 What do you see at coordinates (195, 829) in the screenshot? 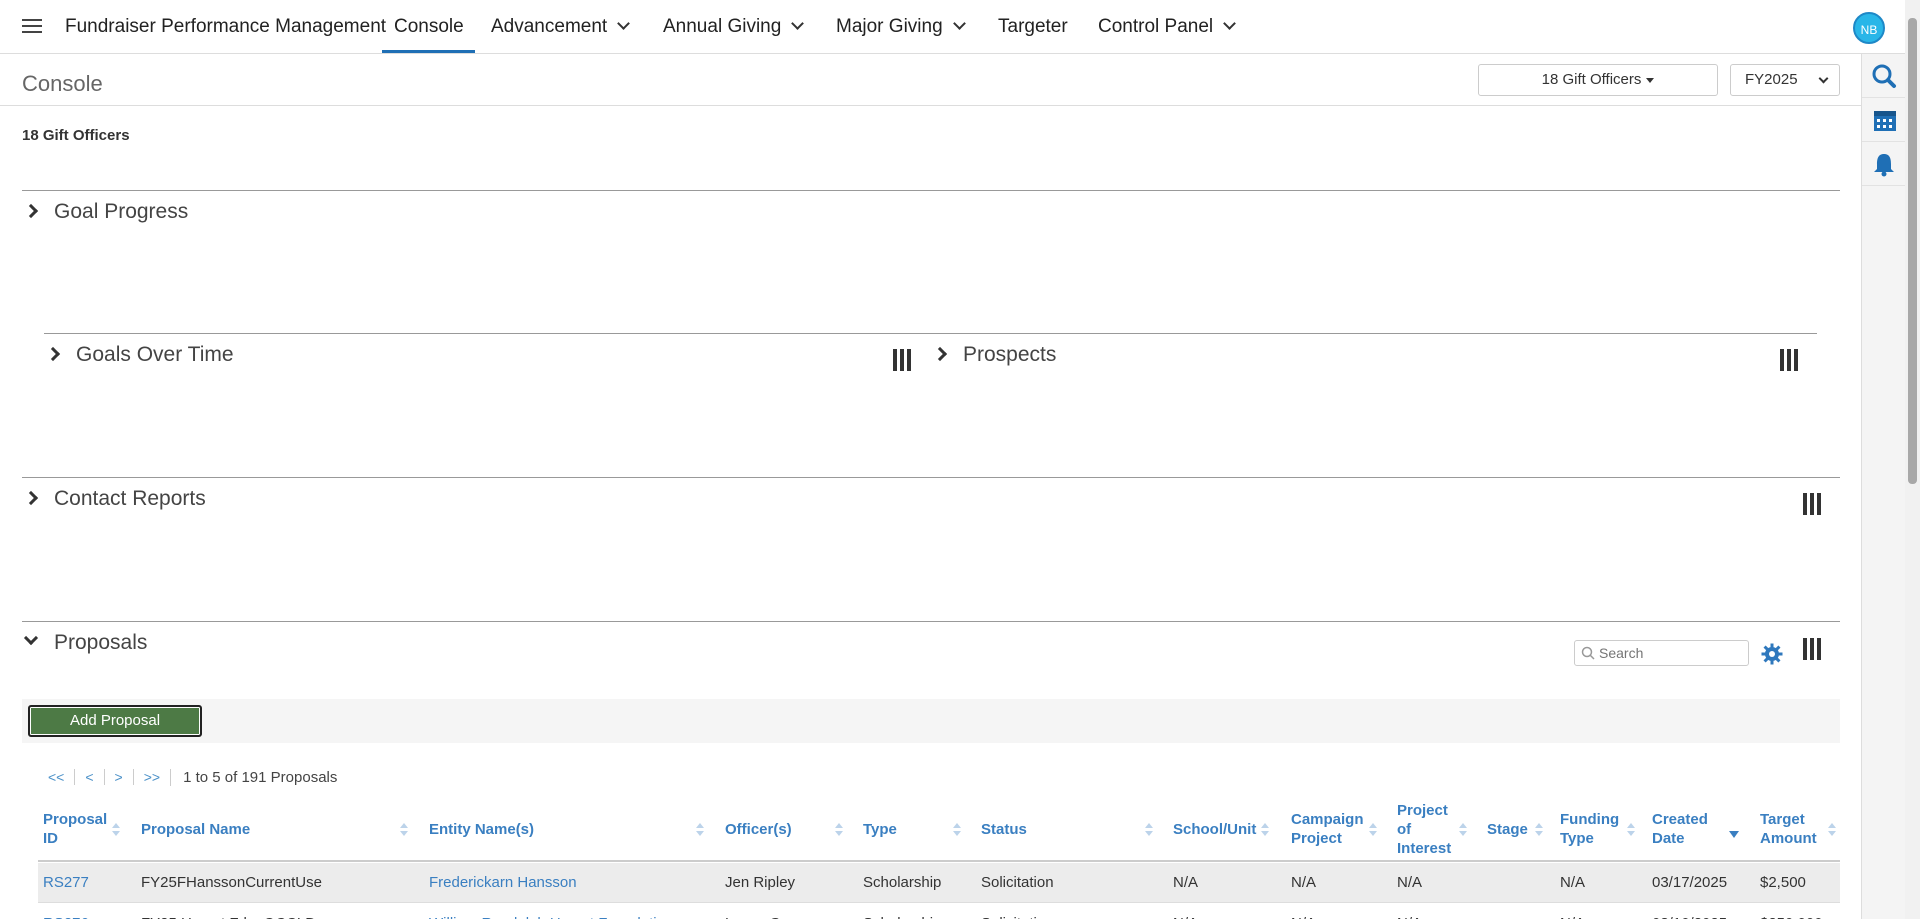
I see `column-header-proposal-name: Proposal Name` at bounding box center [195, 829].